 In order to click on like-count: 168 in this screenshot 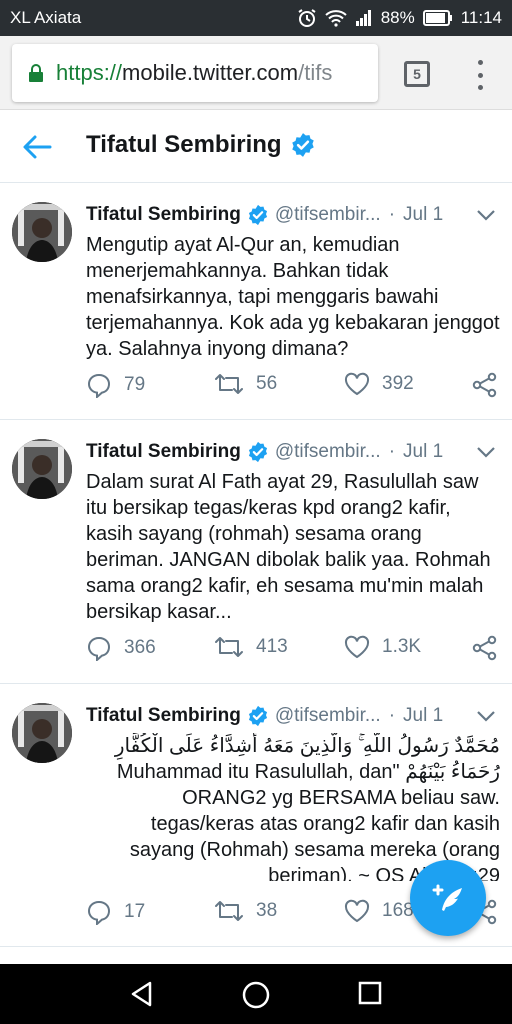, I will do `click(398, 910)`.